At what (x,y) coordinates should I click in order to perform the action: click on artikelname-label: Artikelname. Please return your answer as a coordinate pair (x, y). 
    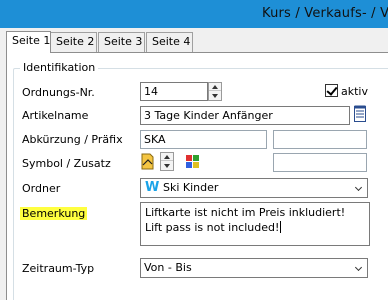
    Looking at the image, I should click on (55, 115).